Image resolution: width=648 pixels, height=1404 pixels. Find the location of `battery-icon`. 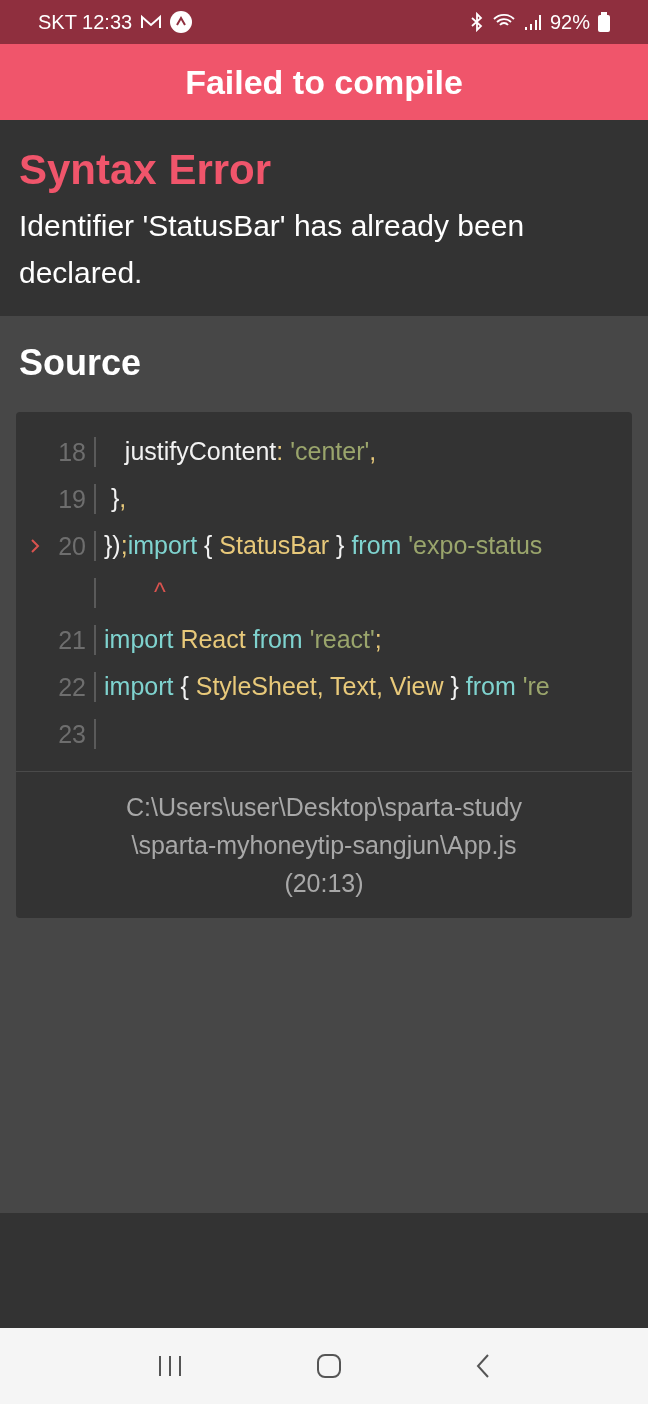

battery-icon is located at coordinates (604, 22).